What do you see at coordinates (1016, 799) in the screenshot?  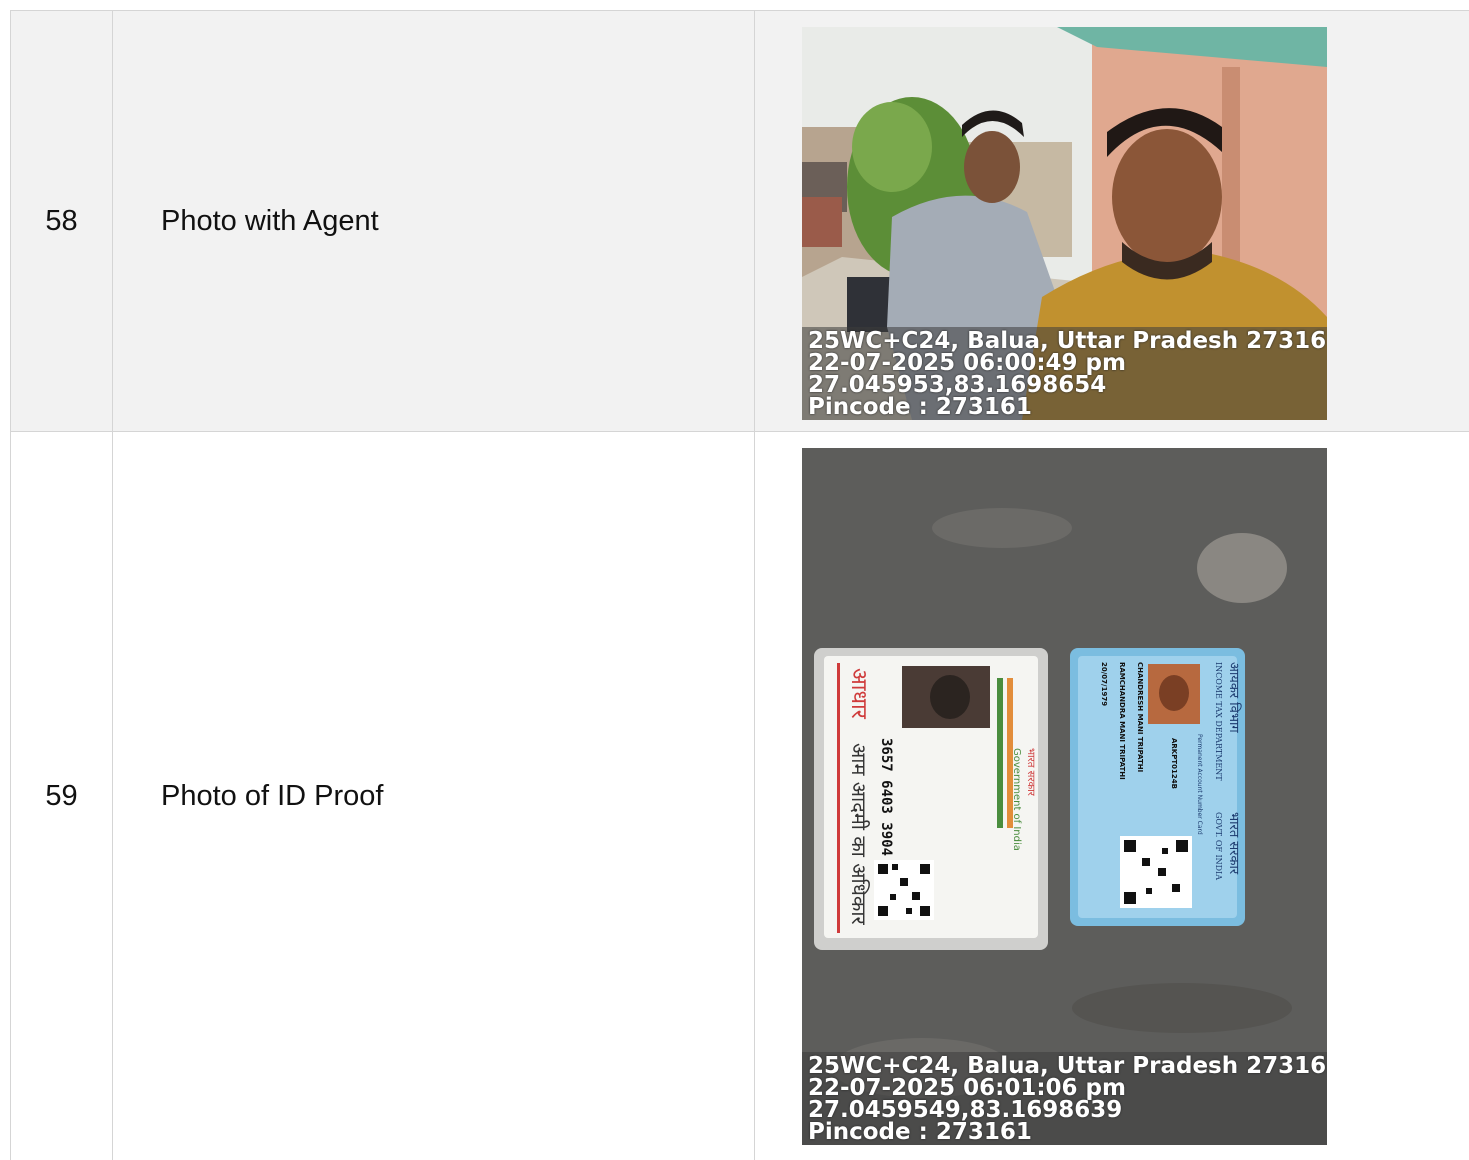 I see `aadhaar-govt-label: Government of India` at bounding box center [1016, 799].